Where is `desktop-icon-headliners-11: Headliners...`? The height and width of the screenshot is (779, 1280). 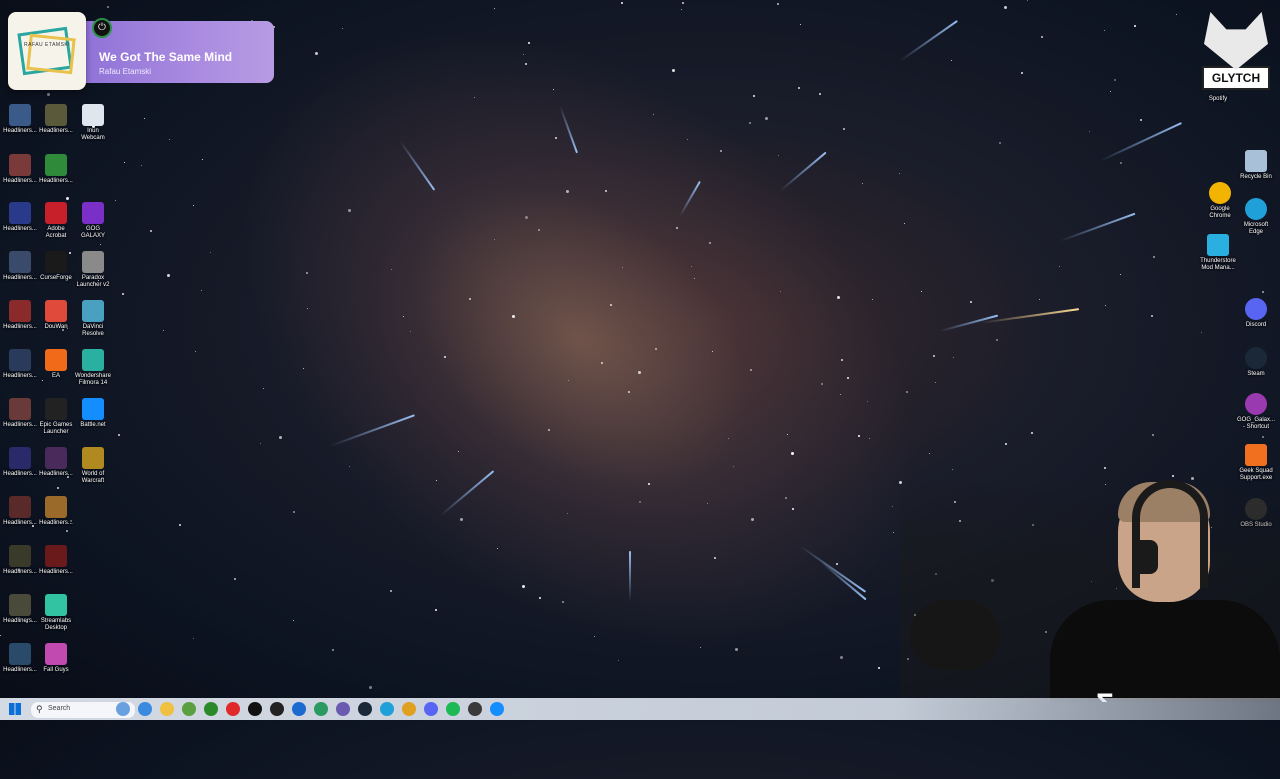 desktop-icon-headliners-11: Headliners... is located at coordinates (56, 462).